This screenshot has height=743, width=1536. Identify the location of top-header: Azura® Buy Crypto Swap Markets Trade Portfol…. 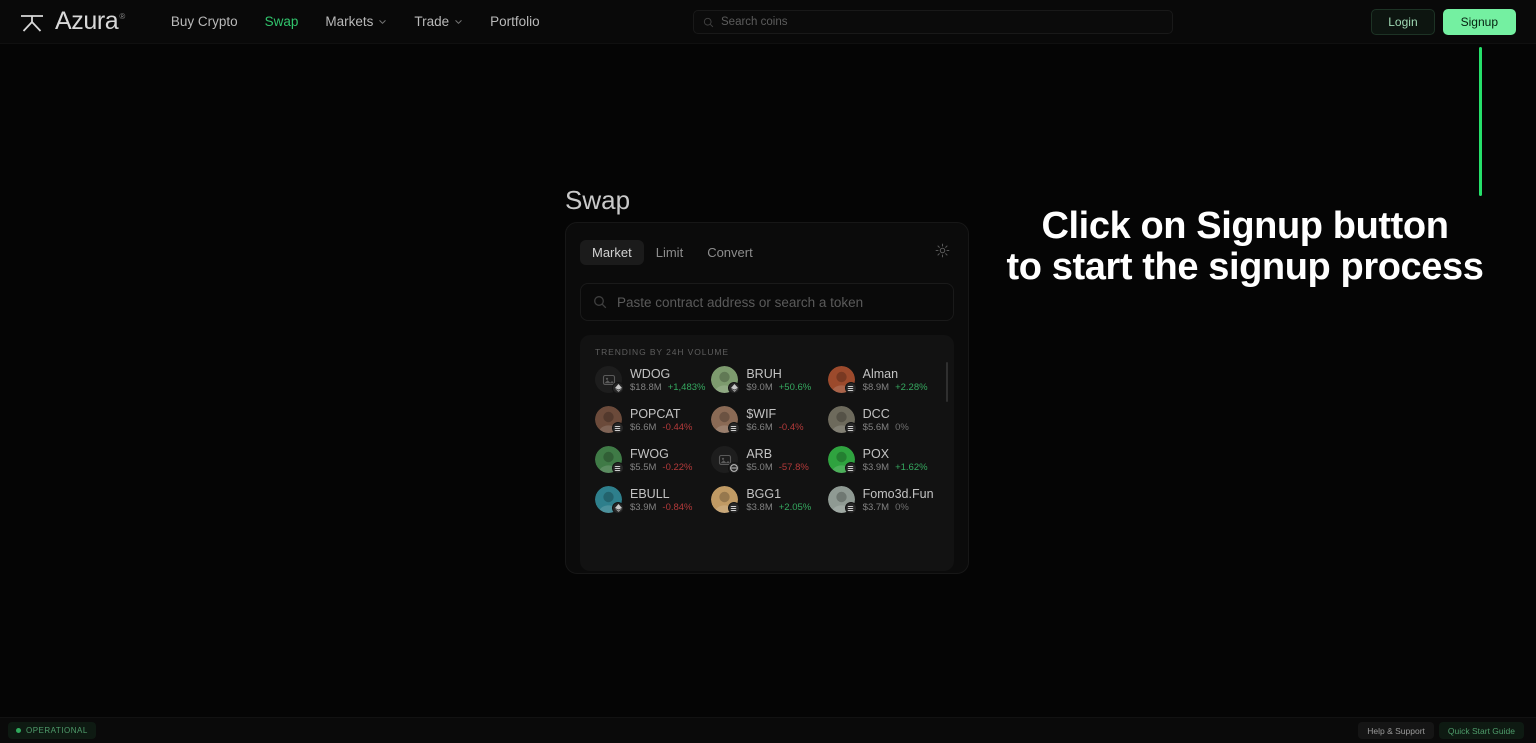
(768, 22).